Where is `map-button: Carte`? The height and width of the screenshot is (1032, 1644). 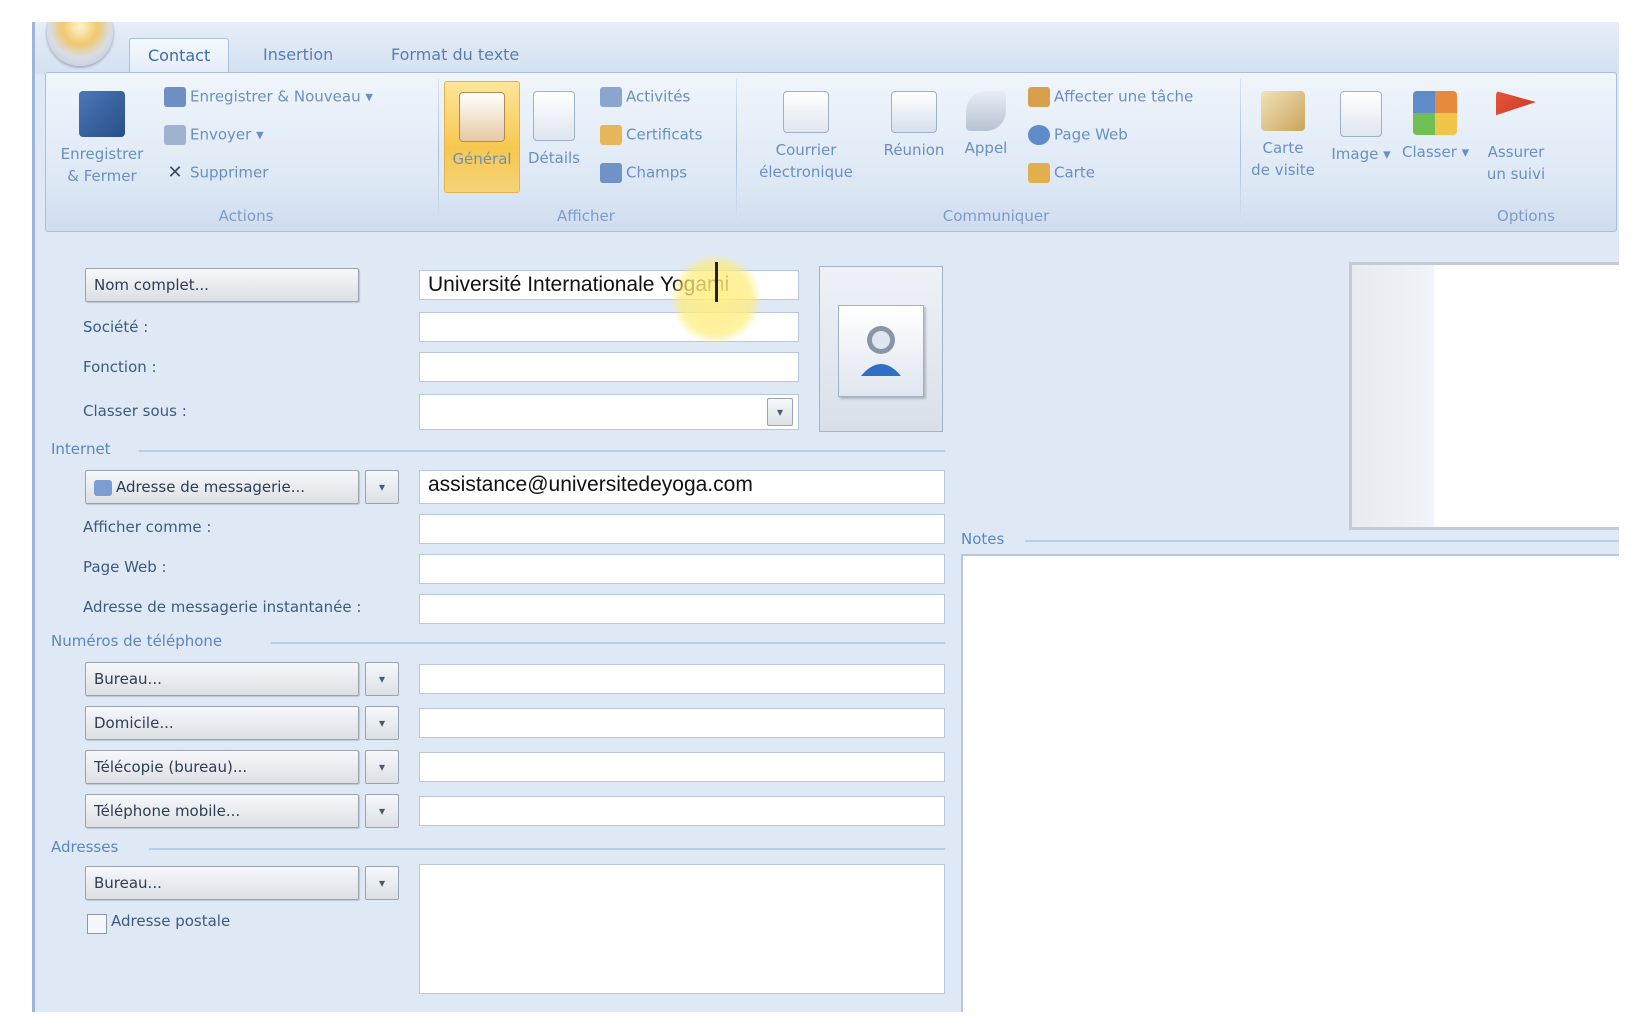 map-button: Carte is located at coordinates (1061, 173).